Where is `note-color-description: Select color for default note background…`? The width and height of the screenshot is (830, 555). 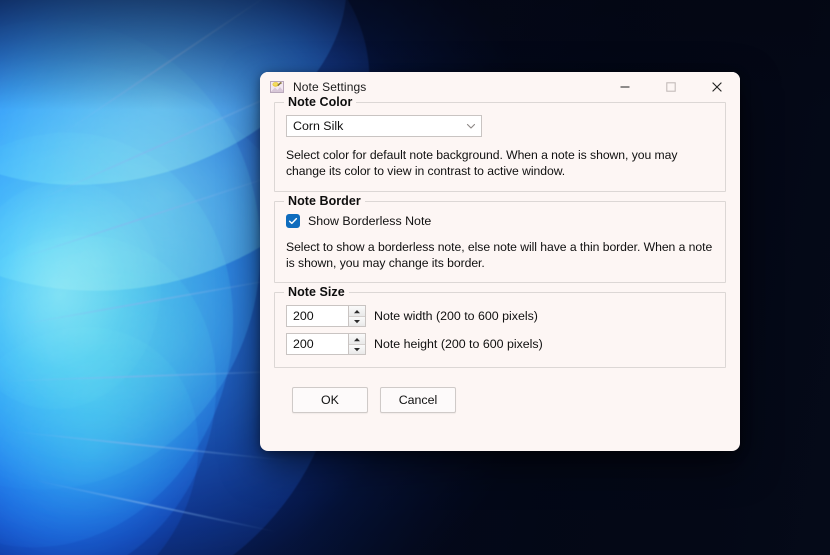
note-color-description: Select color for default note background… is located at coordinates (482, 163).